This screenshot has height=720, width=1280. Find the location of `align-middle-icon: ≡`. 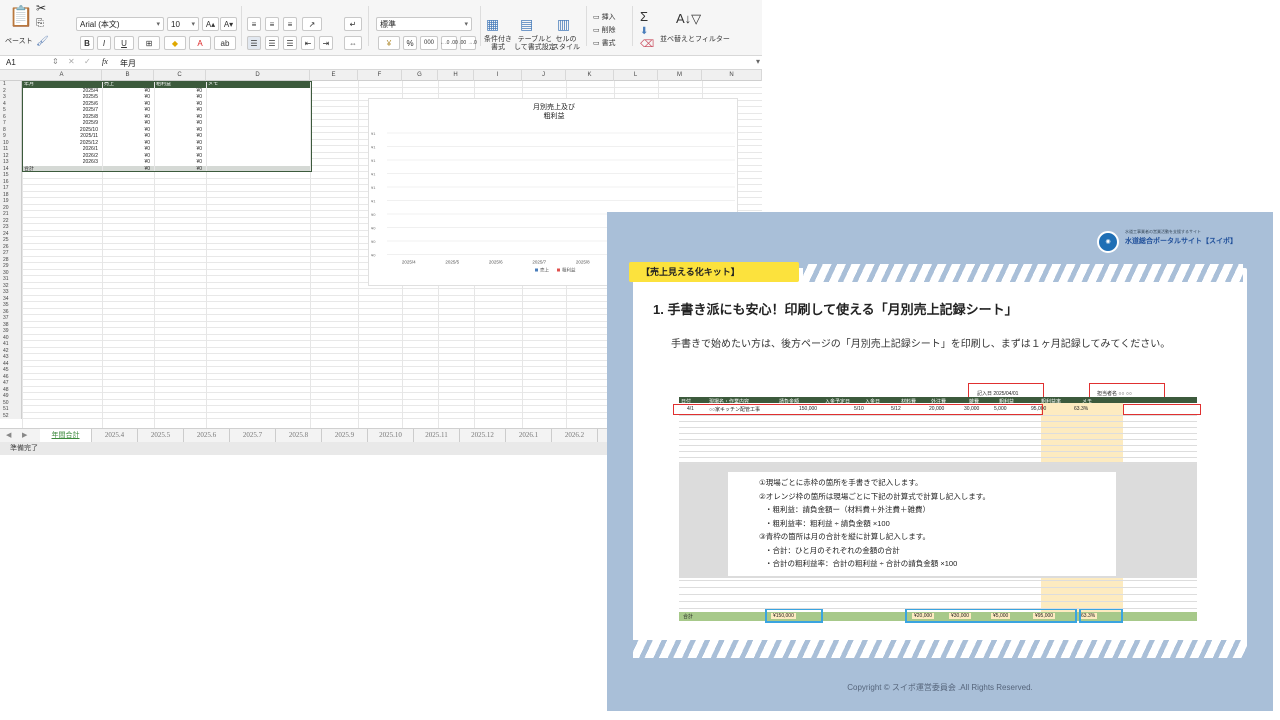

align-middle-icon: ≡ is located at coordinates (272, 24).